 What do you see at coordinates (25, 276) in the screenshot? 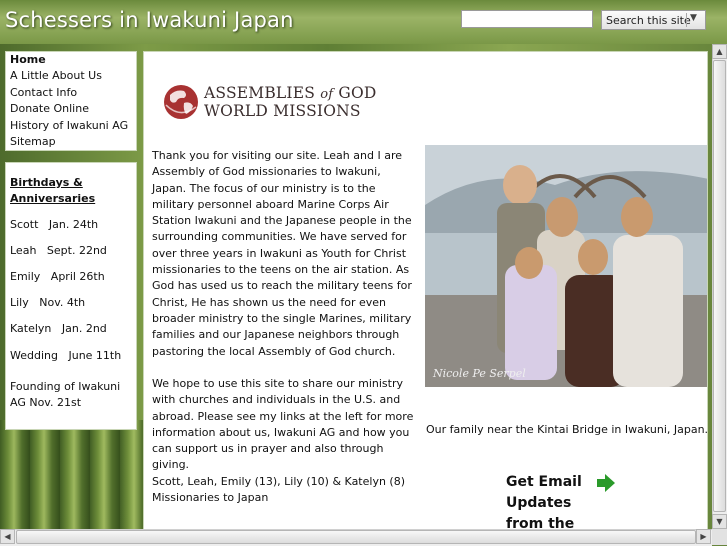
I see `date-name: Emily` at bounding box center [25, 276].